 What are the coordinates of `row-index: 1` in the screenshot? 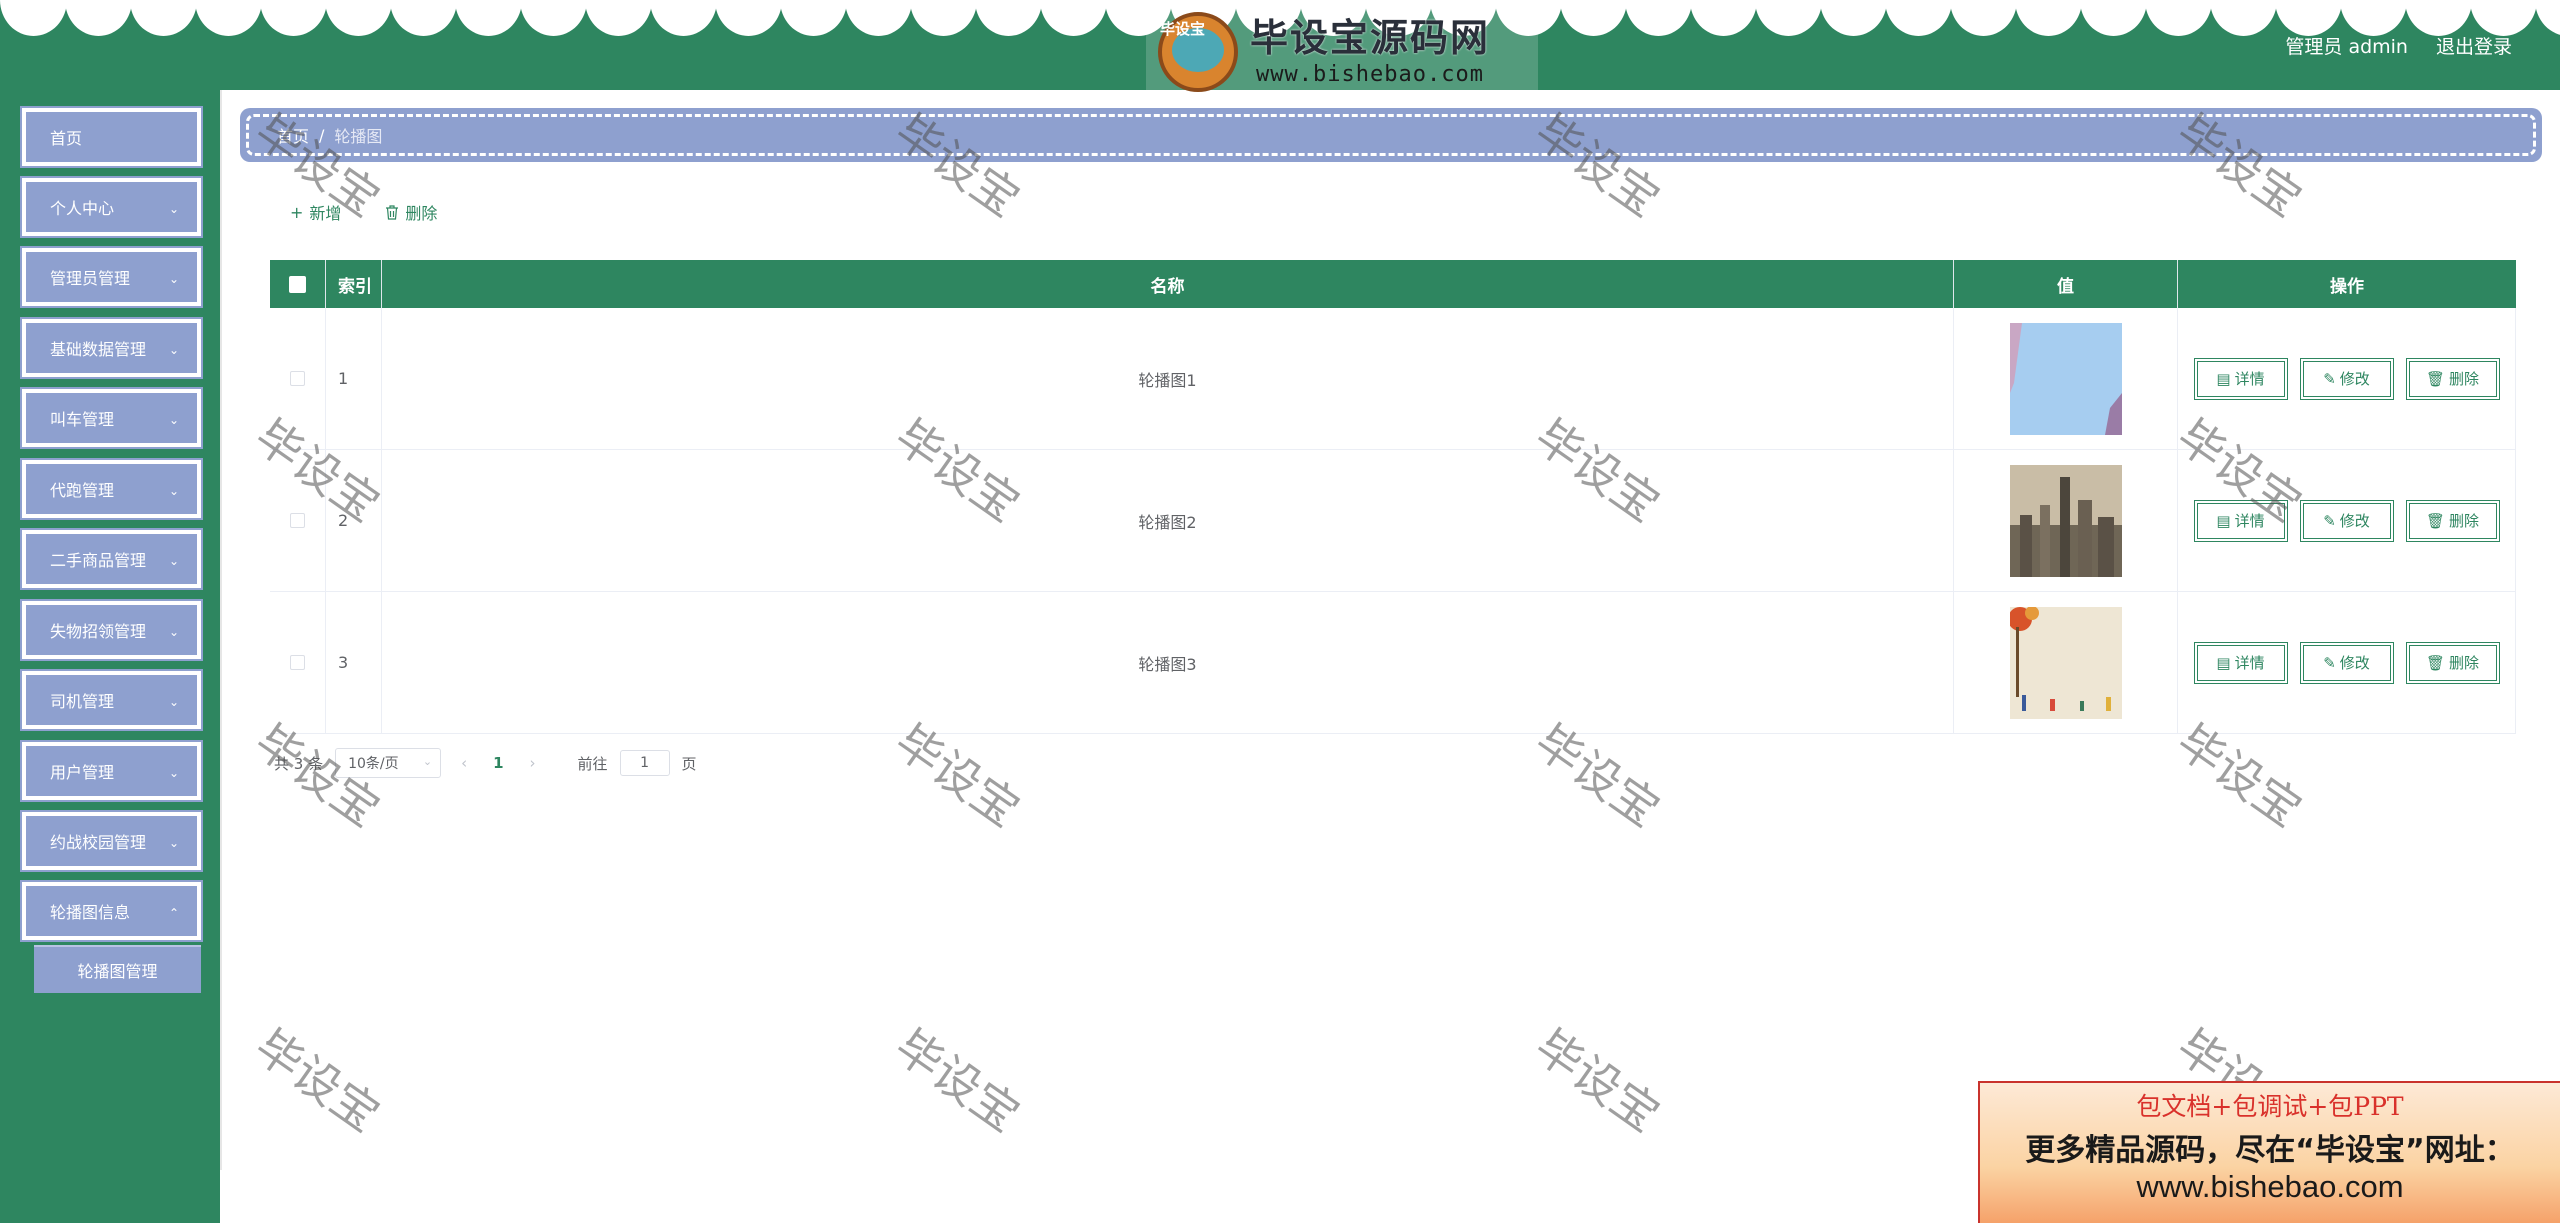 It's located at (354, 378).